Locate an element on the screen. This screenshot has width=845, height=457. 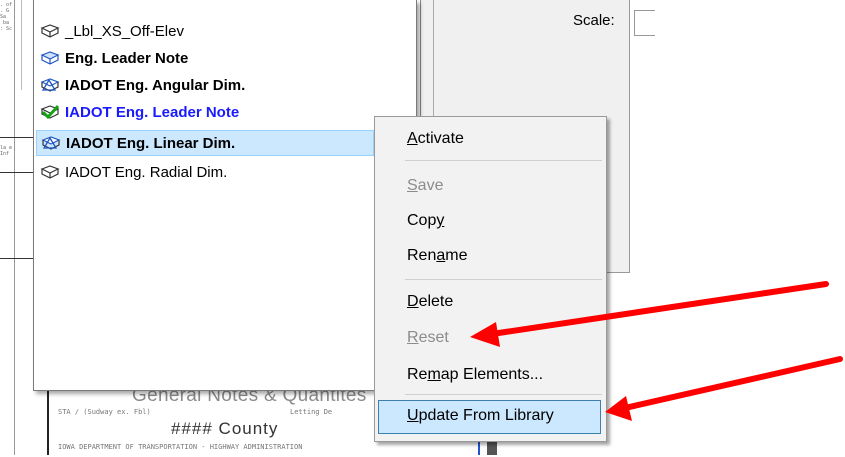
annotation-arrows is located at coordinates (656, 351).